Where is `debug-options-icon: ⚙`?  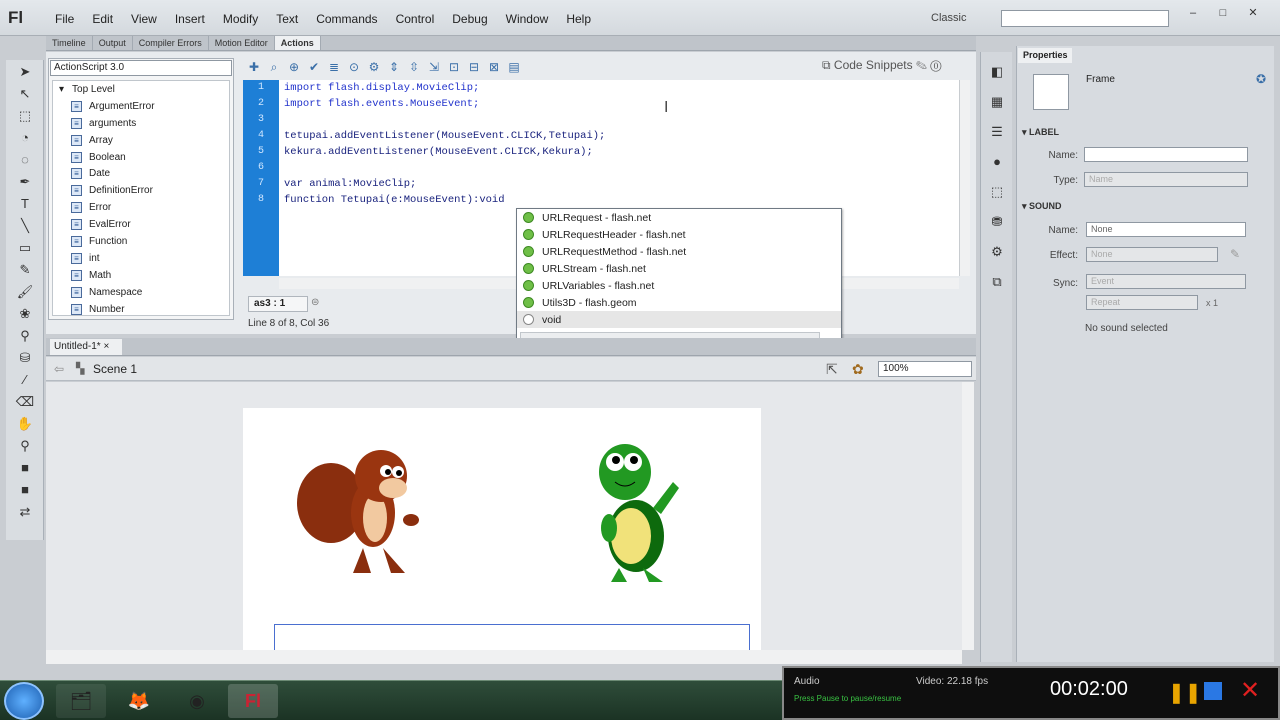
debug-options-icon: ⚙ is located at coordinates (374, 67).